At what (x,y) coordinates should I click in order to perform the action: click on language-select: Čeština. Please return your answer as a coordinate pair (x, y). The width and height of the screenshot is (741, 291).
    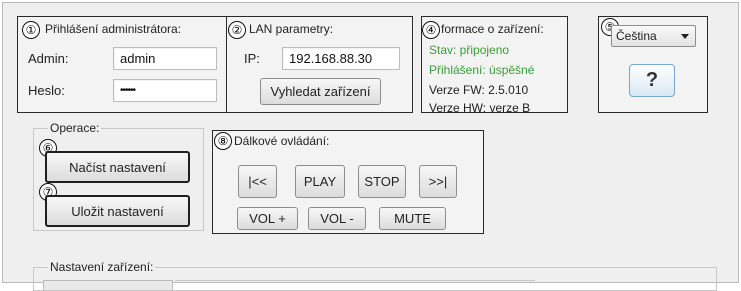
    Looking at the image, I should click on (653, 36).